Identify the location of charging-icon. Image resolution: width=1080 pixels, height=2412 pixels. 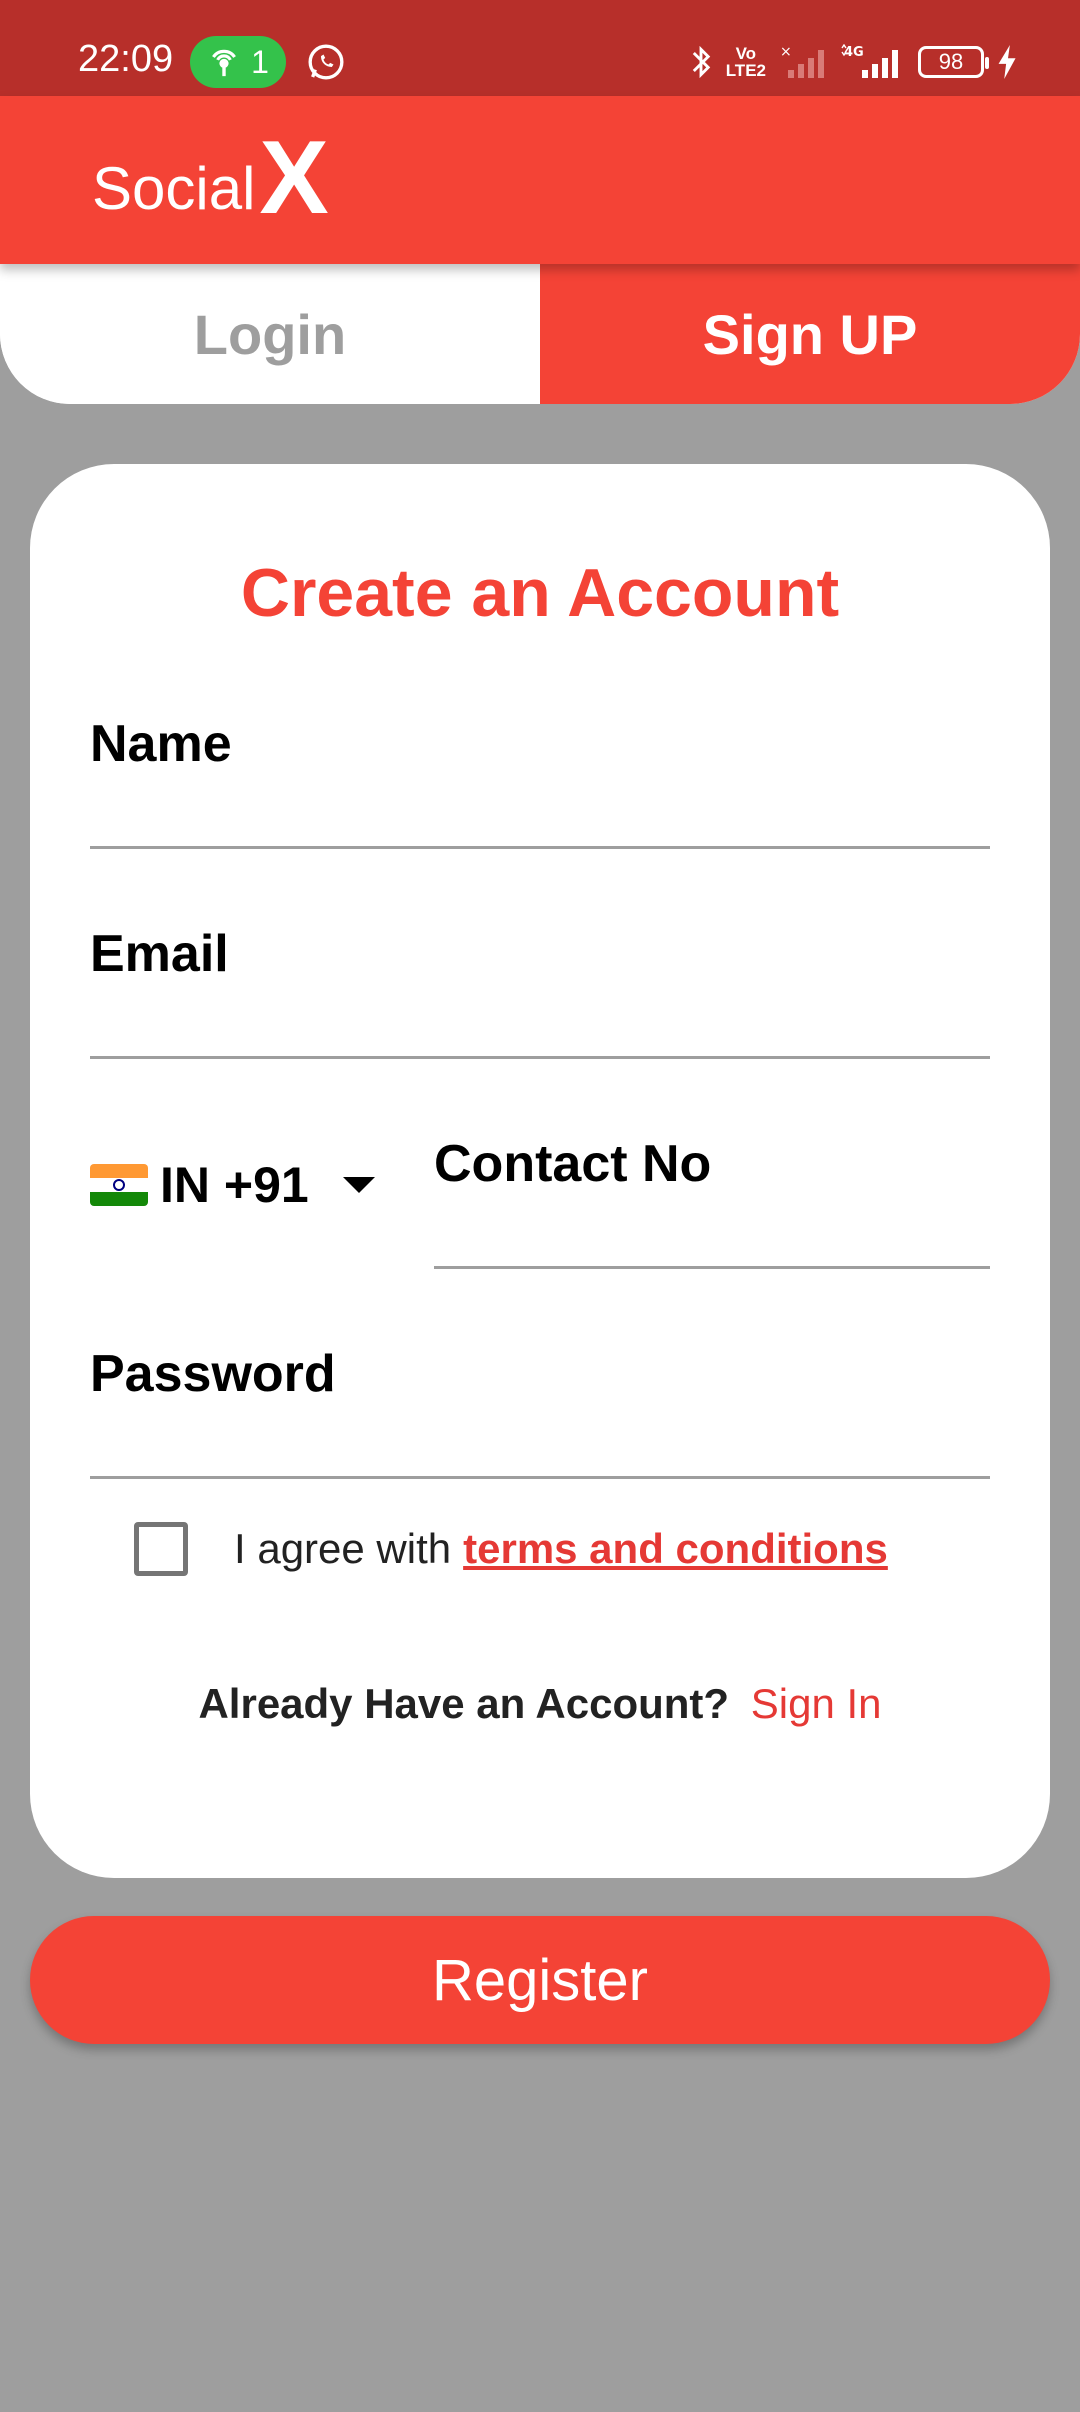
(1007, 62).